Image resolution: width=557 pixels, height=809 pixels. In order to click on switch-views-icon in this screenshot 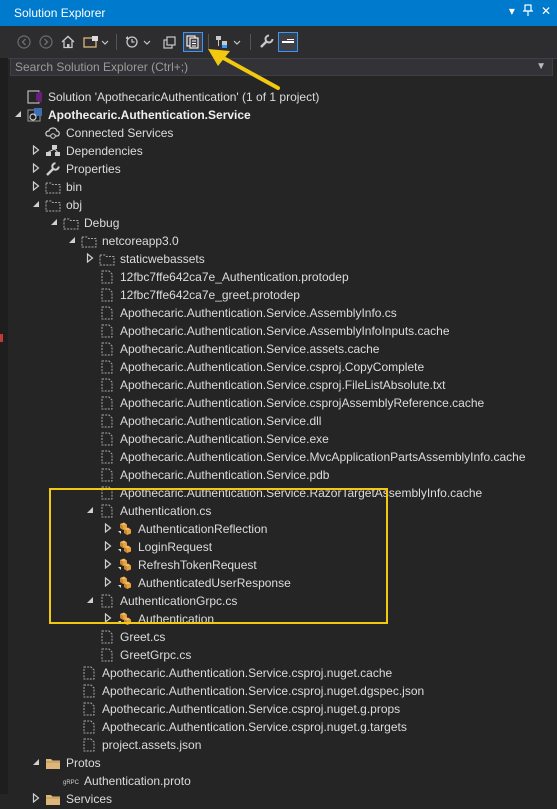, I will do `click(96, 42)`.